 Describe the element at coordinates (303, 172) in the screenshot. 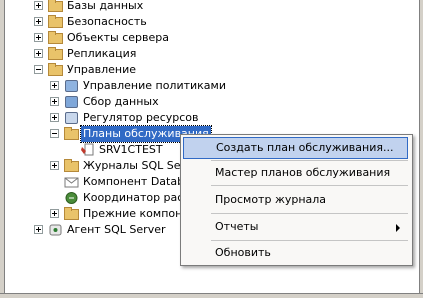

I see `menu-item-label: Мастер планов обслуживания` at that location.